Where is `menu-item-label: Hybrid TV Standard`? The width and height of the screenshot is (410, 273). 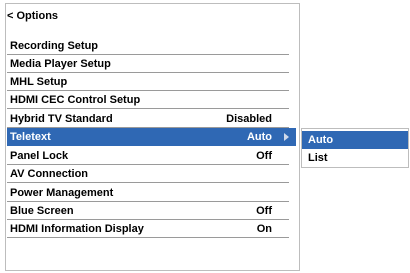 menu-item-label: Hybrid TV Standard is located at coordinates (61, 119).